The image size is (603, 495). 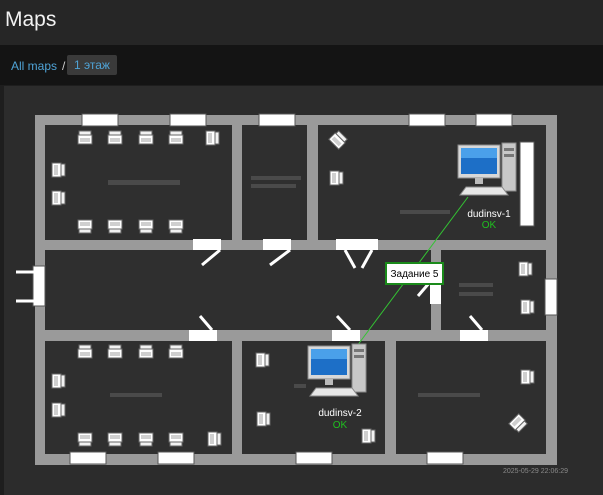 What do you see at coordinates (471, 397) in the screenshot?
I see `room-bottom-right` at bounding box center [471, 397].